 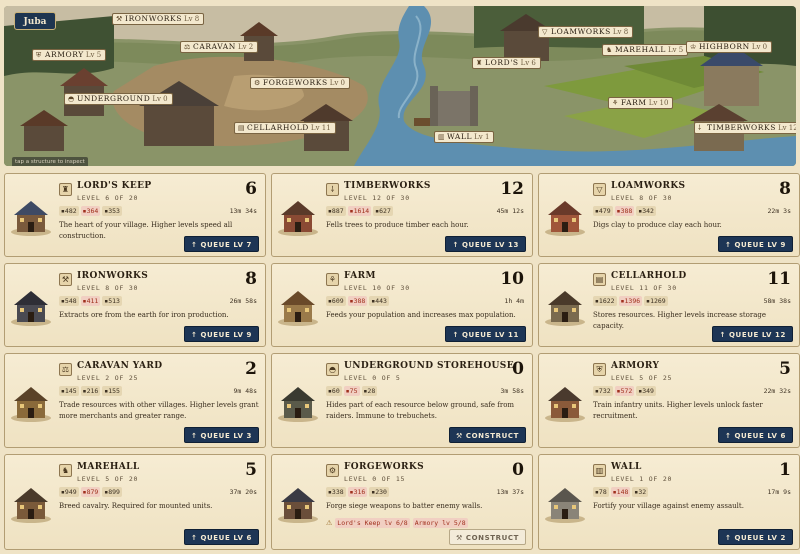 I want to click on building-level-text: LEVEL 11 OF 30, so click(x=644, y=288).